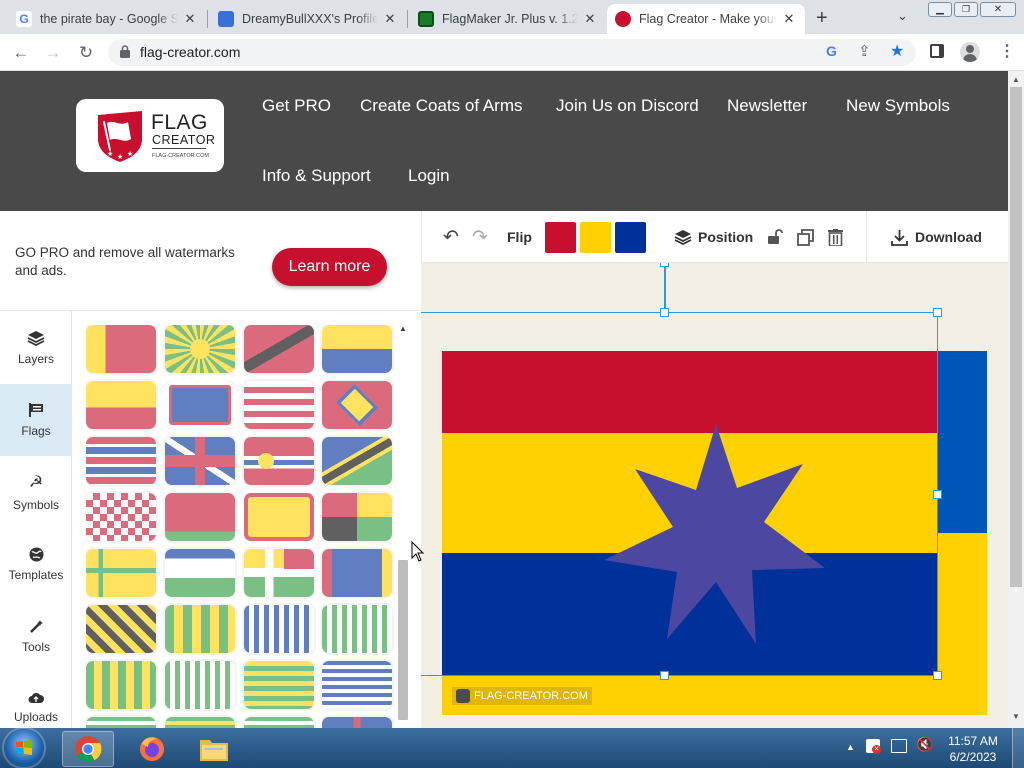 This screenshot has width=1024, height=768. I want to click on nav-login: Login, so click(429, 176).